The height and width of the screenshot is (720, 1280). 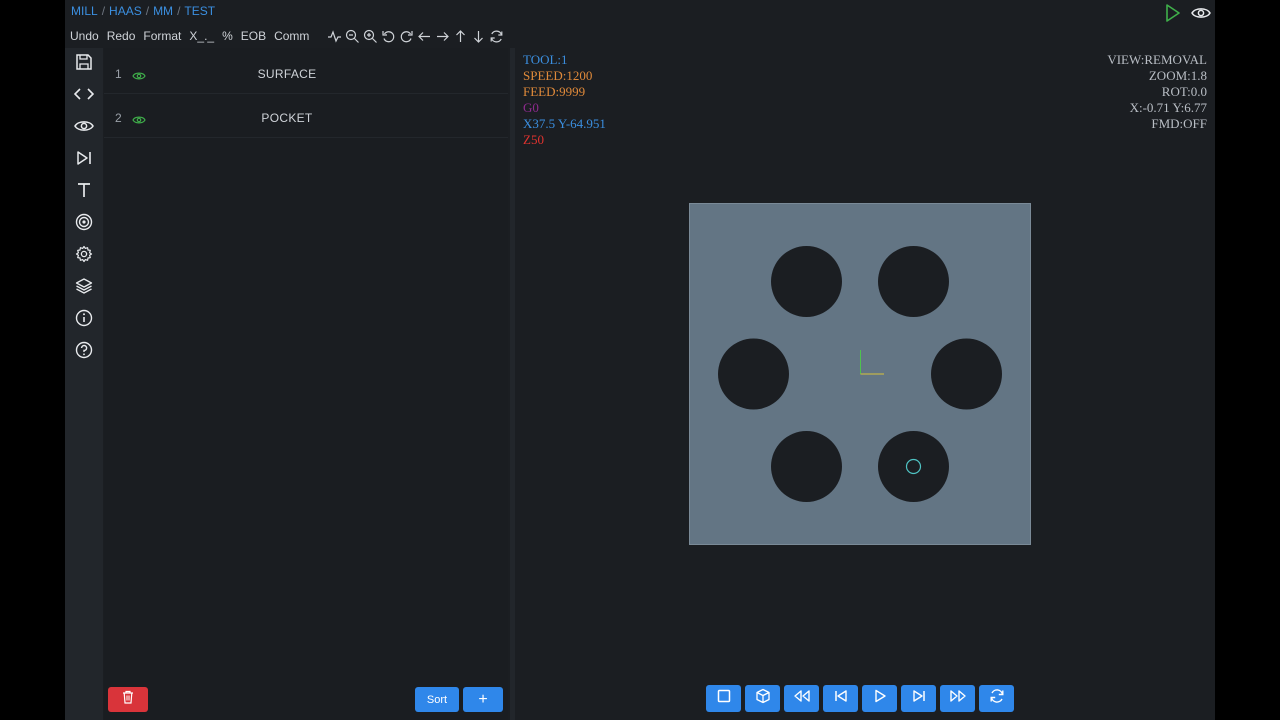 What do you see at coordinates (564, 123) in the screenshot?
I see `position-readout: X37.5 Y-64.951` at bounding box center [564, 123].